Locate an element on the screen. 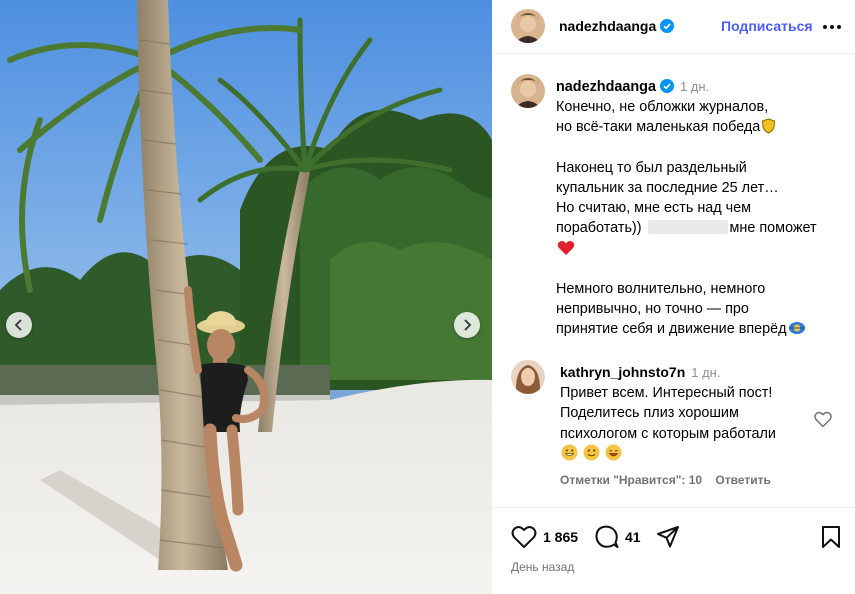 The height and width of the screenshot is (594, 855). comment-icon is located at coordinates (607, 536).